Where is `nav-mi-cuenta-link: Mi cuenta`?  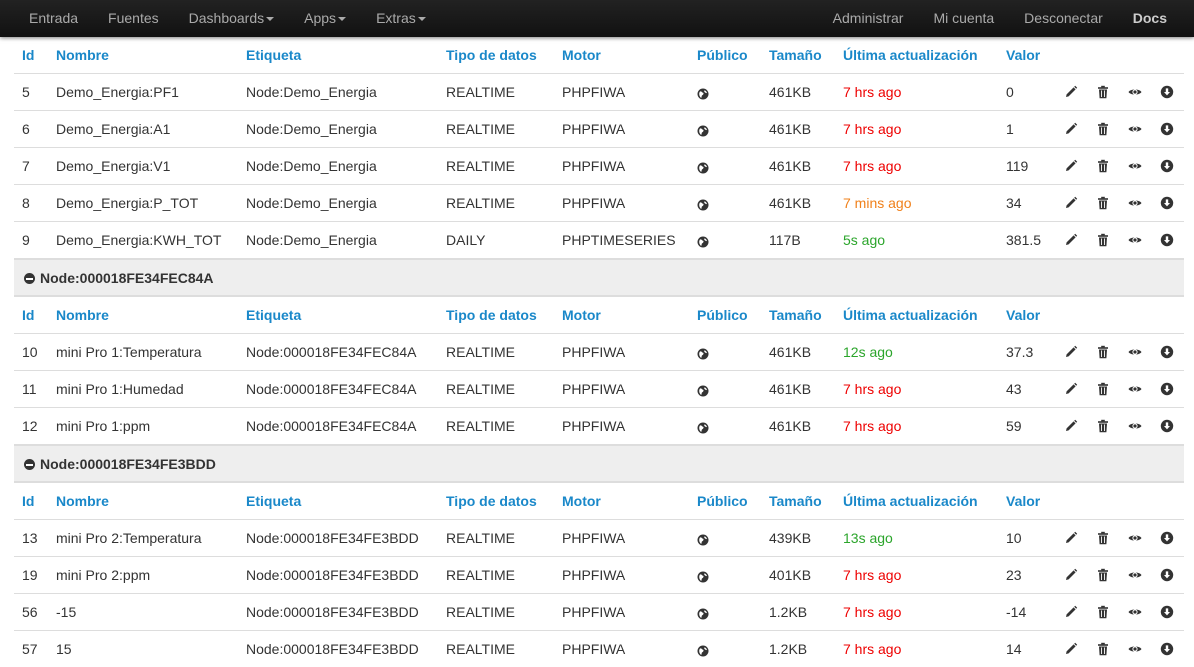 nav-mi-cuenta-link: Mi cuenta is located at coordinates (963, 18).